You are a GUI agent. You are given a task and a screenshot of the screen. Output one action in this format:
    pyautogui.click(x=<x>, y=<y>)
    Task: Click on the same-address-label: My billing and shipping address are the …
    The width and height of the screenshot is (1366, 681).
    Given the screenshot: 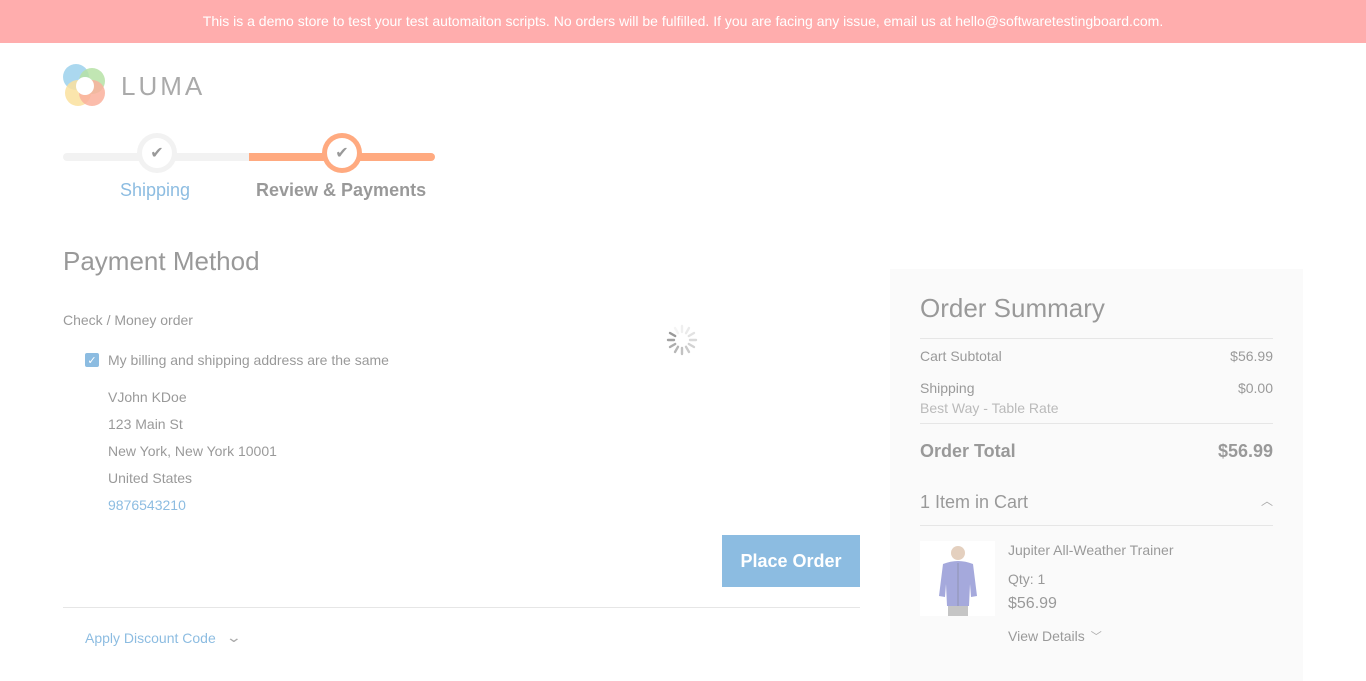 What is the action you would take?
    pyautogui.click(x=248, y=360)
    